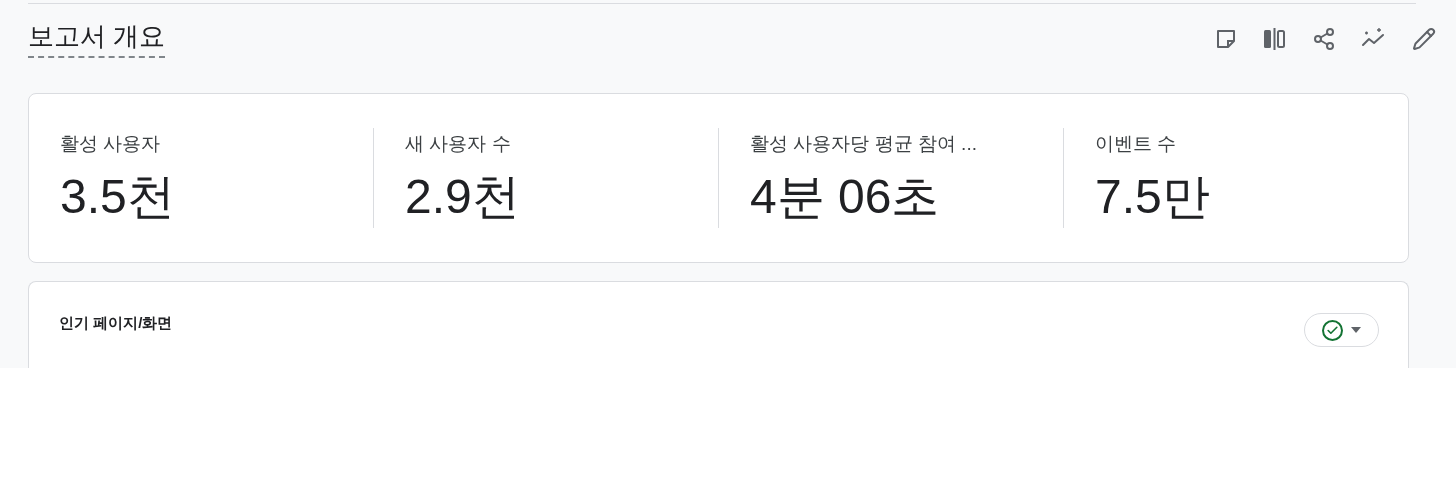  What do you see at coordinates (1153, 196) in the screenshot?
I see `metric-value: 7.5만` at bounding box center [1153, 196].